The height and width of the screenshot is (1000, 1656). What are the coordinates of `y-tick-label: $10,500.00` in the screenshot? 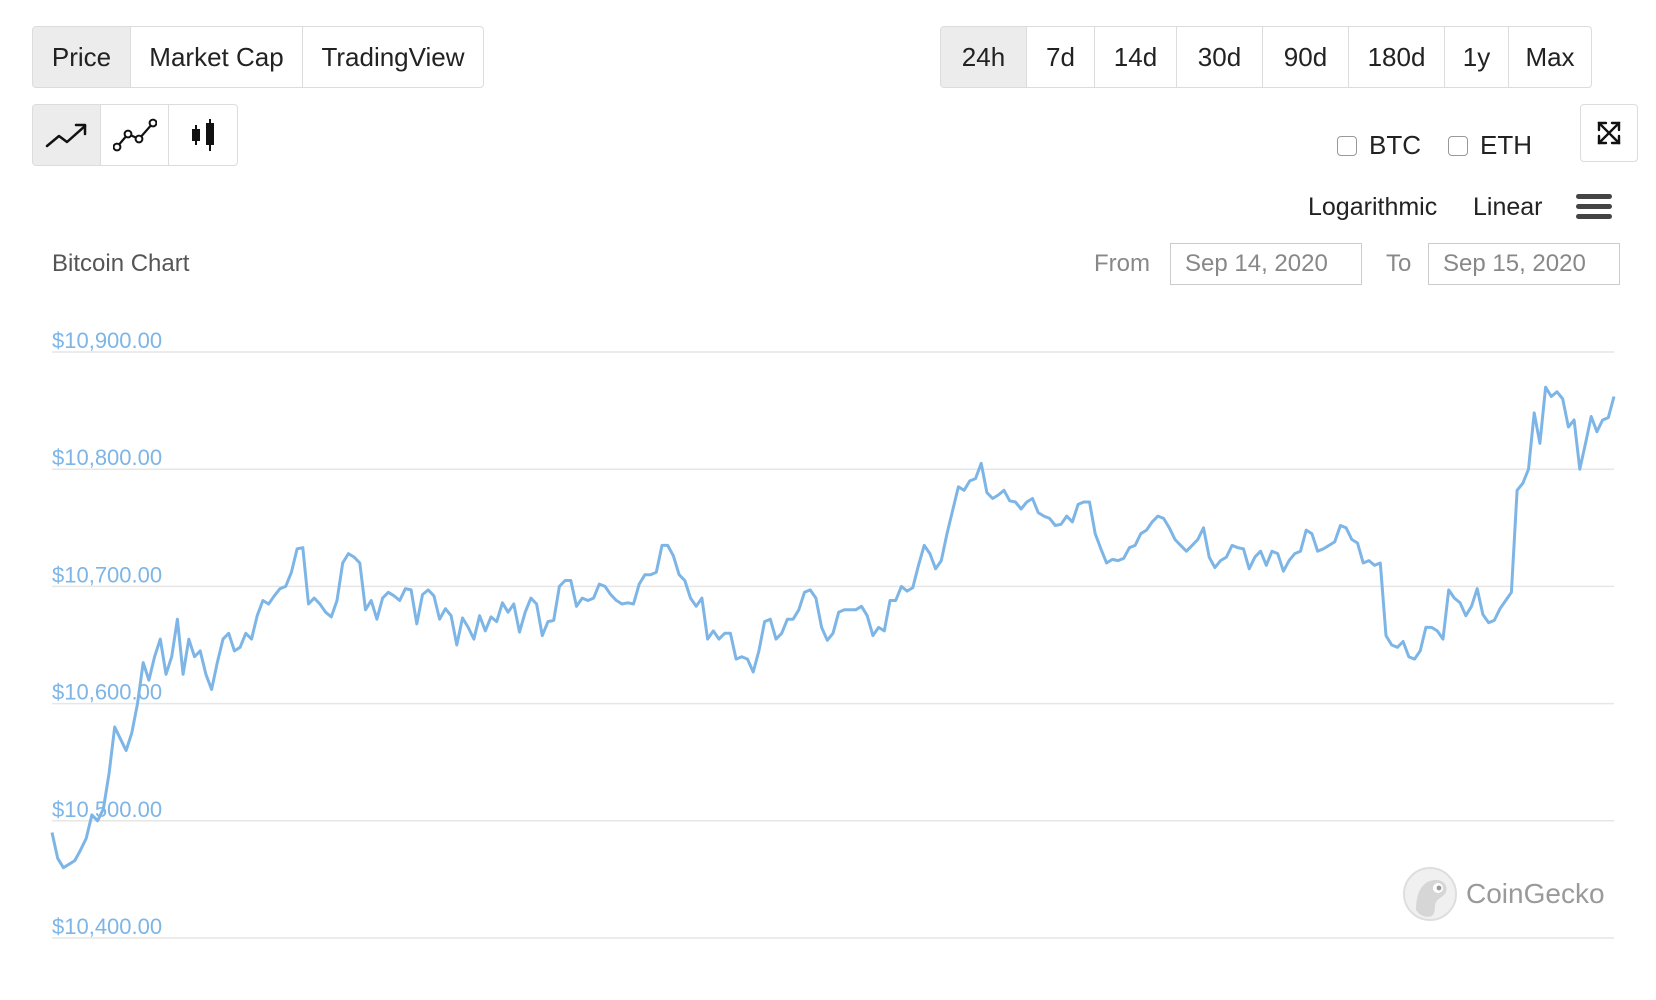 It's located at (107, 809).